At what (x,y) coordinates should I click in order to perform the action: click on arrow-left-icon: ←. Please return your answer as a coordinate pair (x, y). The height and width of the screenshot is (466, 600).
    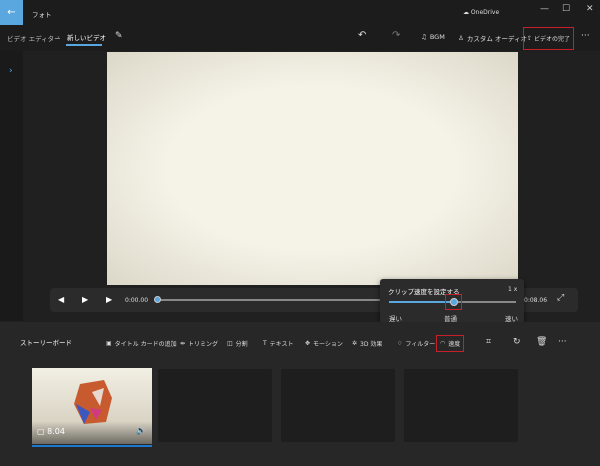
    Looking at the image, I should click on (11, 12).